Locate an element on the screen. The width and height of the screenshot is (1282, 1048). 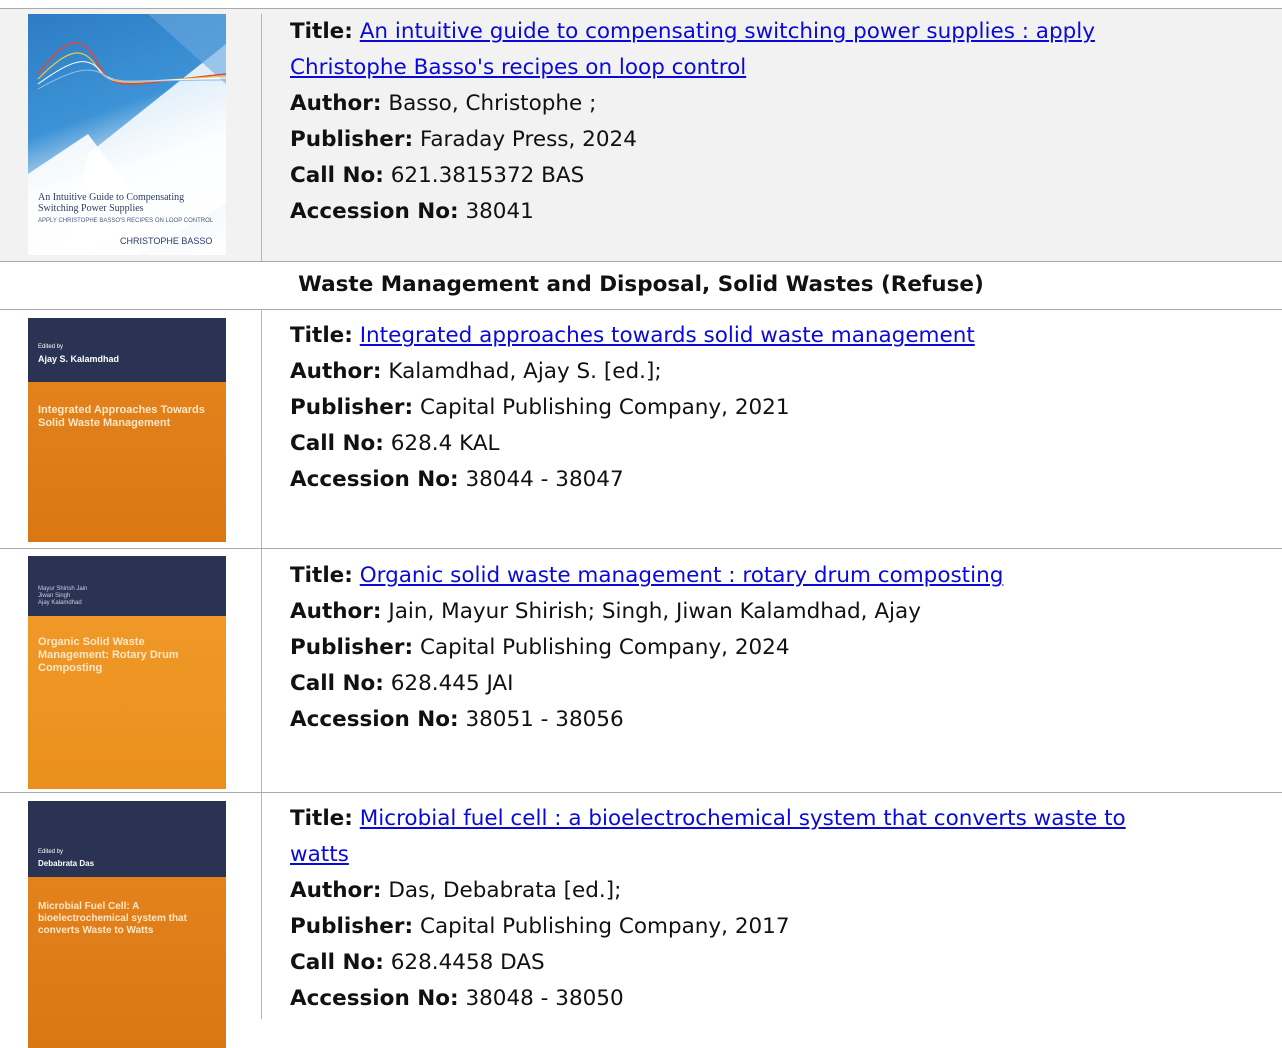
publisher-value: Capital Publishing Company, 2024 is located at coordinates (604, 647).